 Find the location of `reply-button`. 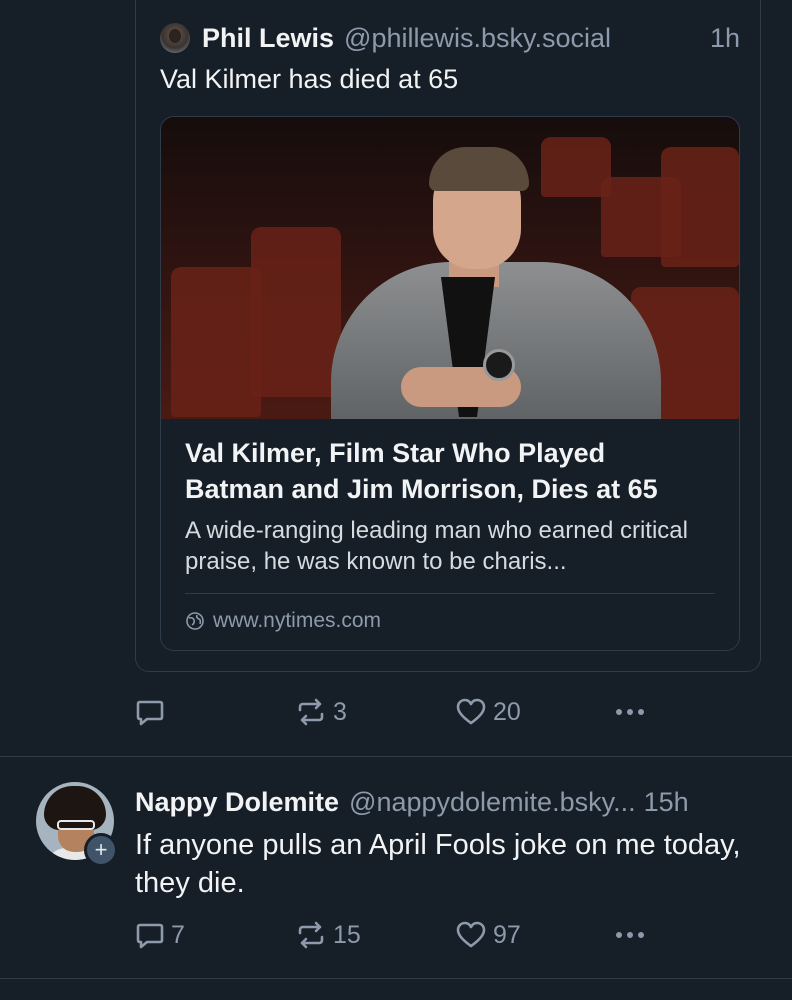

reply-button is located at coordinates (153, 712).